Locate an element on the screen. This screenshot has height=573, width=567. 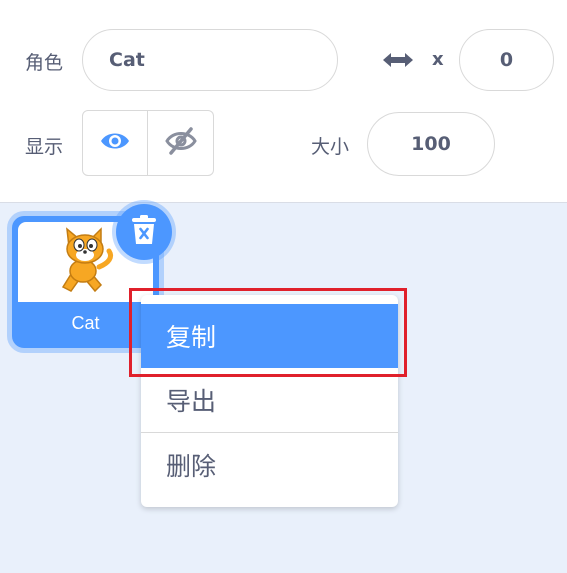
eye-icon is located at coordinates (115, 143).